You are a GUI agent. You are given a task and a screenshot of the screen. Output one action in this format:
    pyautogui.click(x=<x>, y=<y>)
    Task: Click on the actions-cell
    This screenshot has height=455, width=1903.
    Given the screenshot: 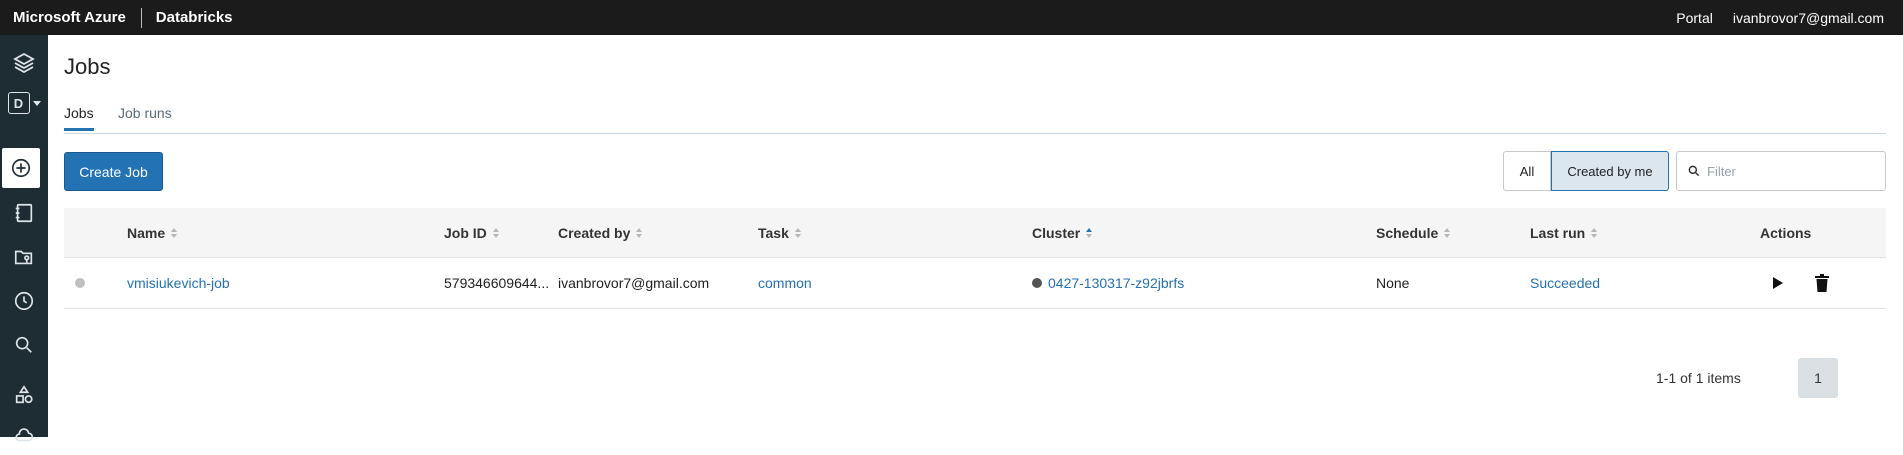 What is the action you would take?
    pyautogui.click(x=1796, y=283)
    